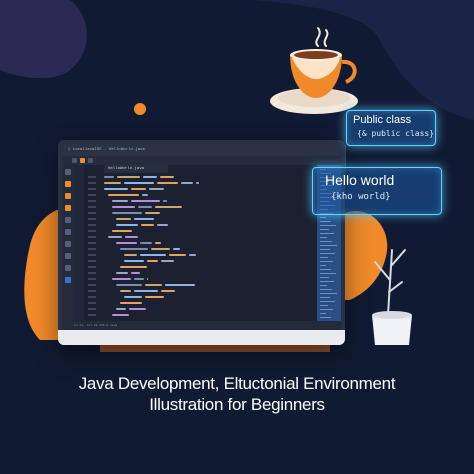 The height and width of the screenshot is (474, 474). Describe the element at coordinates (68, 196) in the screenshot. I see `search-icon` at that location.